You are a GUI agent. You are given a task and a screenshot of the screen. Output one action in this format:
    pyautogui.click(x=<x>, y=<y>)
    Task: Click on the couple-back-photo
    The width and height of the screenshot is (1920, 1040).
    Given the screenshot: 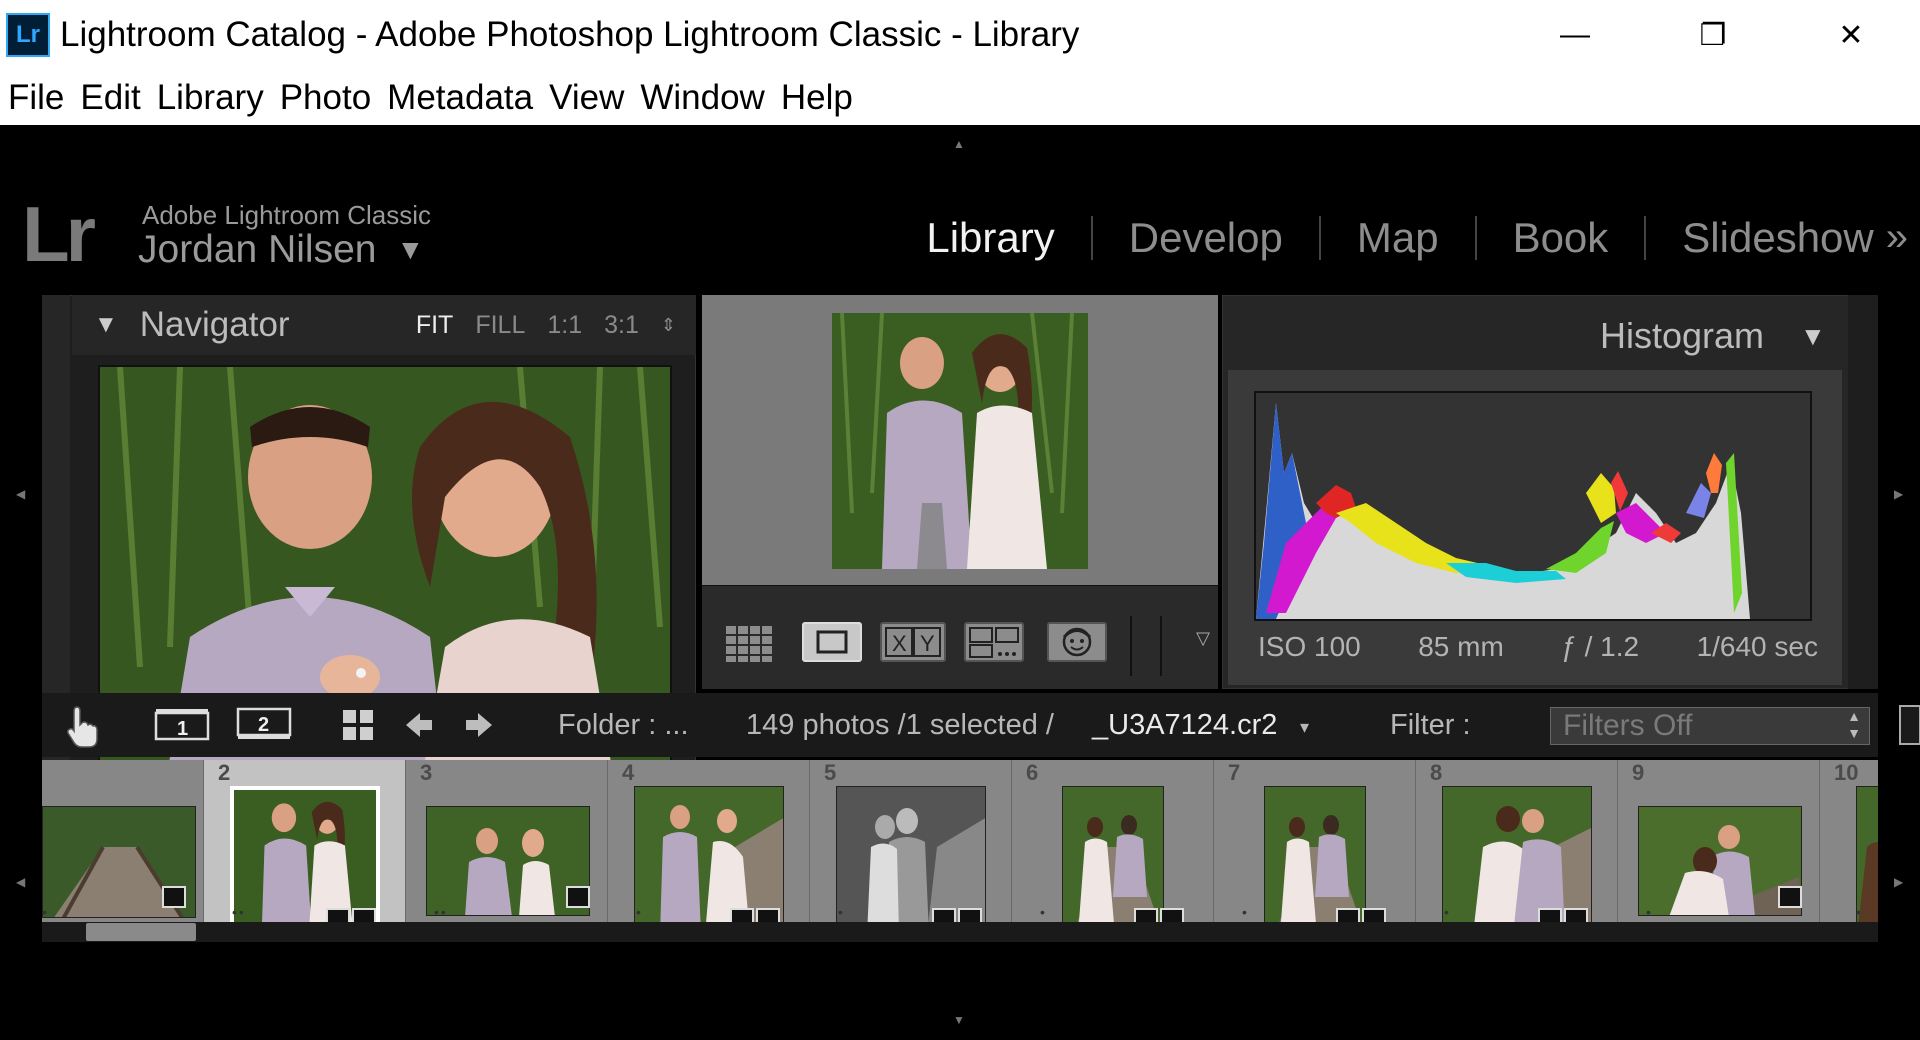 What is the action you would take?
    pyautogui.click(x=1113, y=854)
    